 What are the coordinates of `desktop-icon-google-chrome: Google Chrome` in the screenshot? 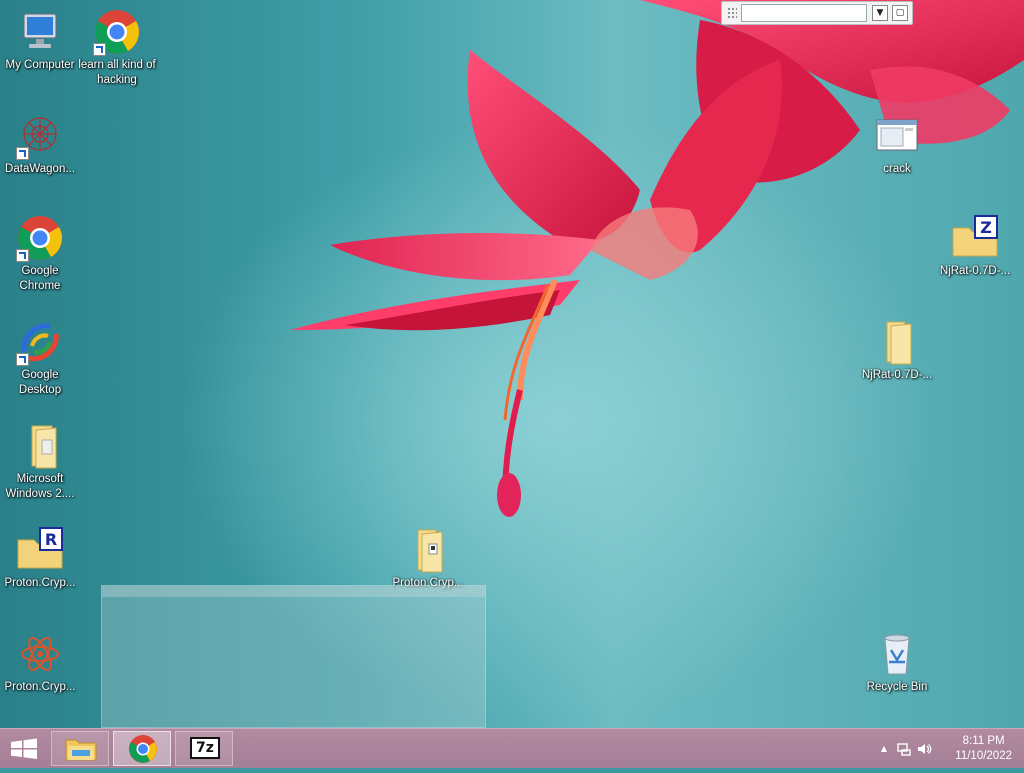 It's located at (40, 254).